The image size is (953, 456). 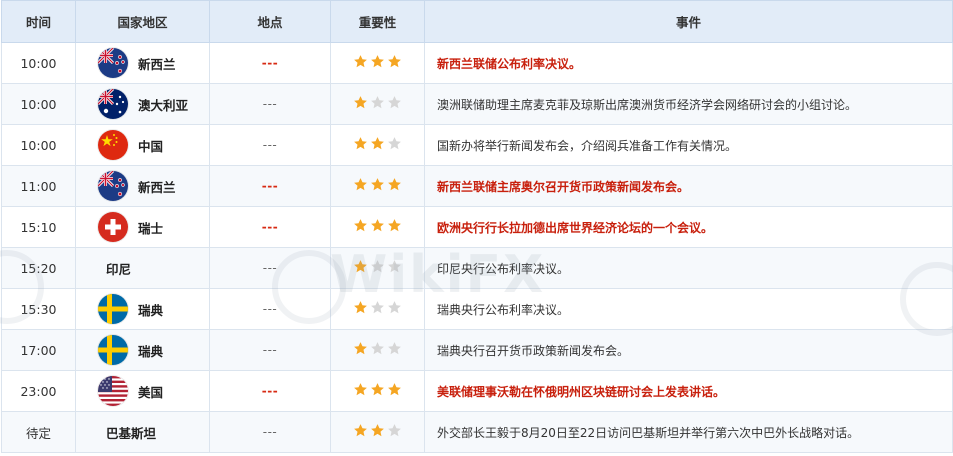 What do you see at coordinates (157, 64) in the screenshot?
I see `country-name: 新西兰` at bounding box center [157, 64].